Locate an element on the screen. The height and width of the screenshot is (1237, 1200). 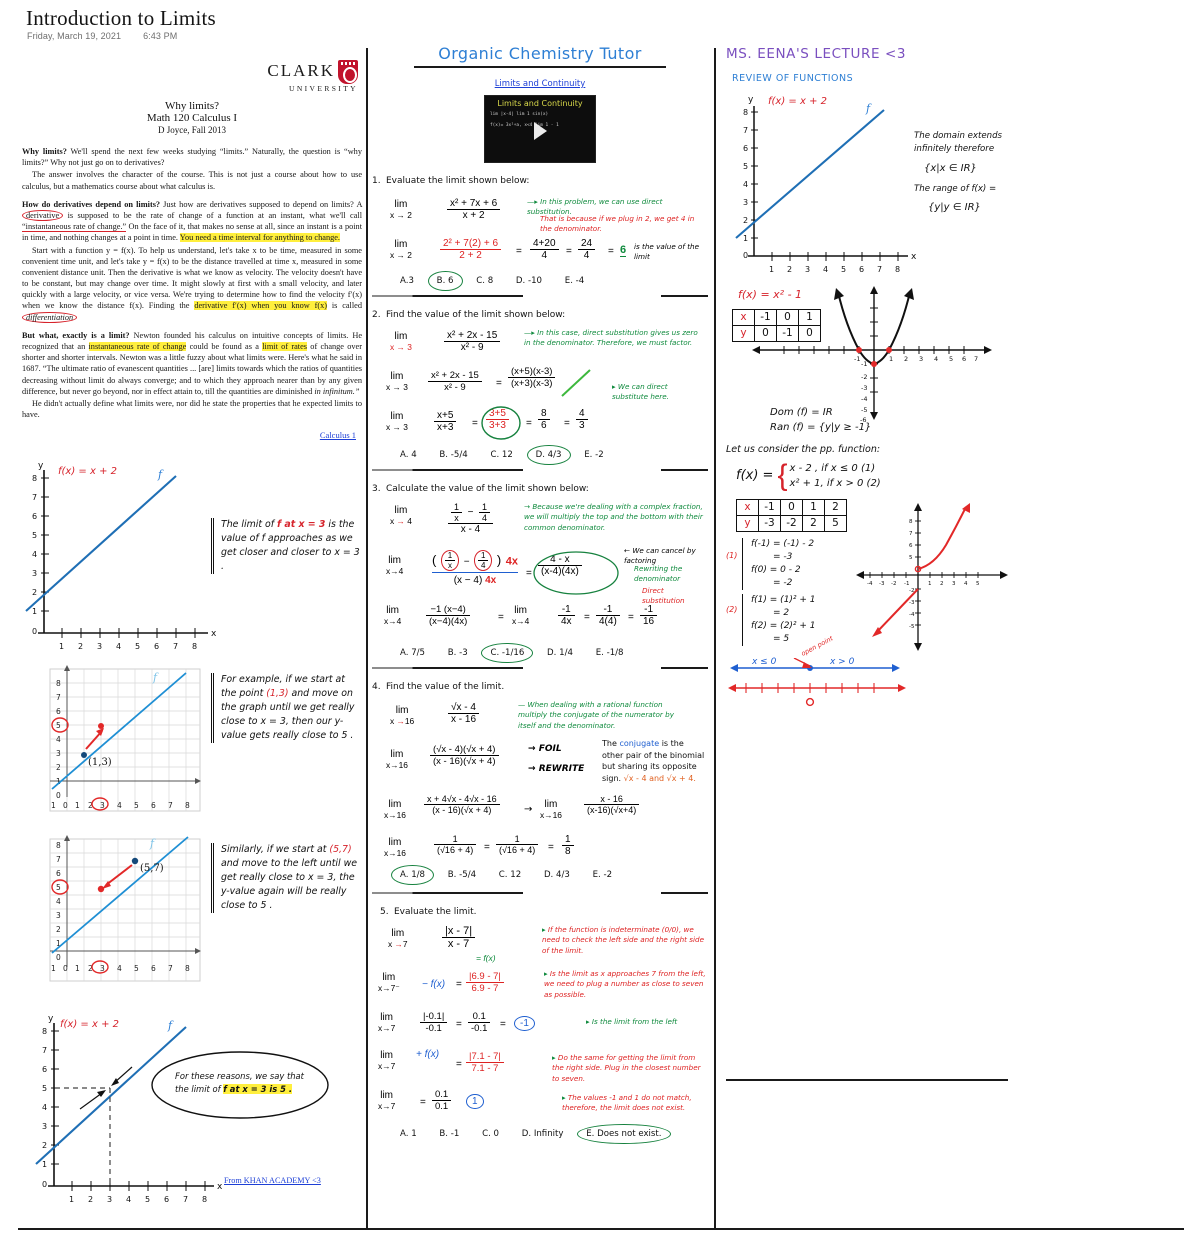
q5-choice-b: B. -1 is located at coordinates (449, 1134).